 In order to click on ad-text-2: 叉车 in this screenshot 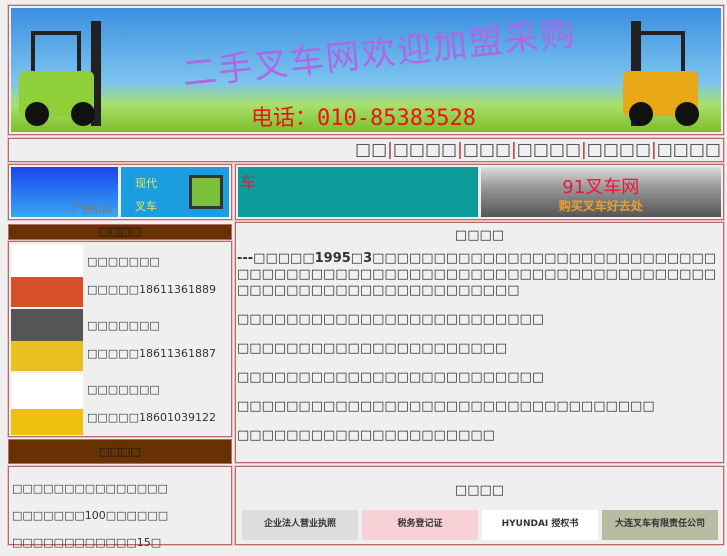, I will do `click(146, 206)`.